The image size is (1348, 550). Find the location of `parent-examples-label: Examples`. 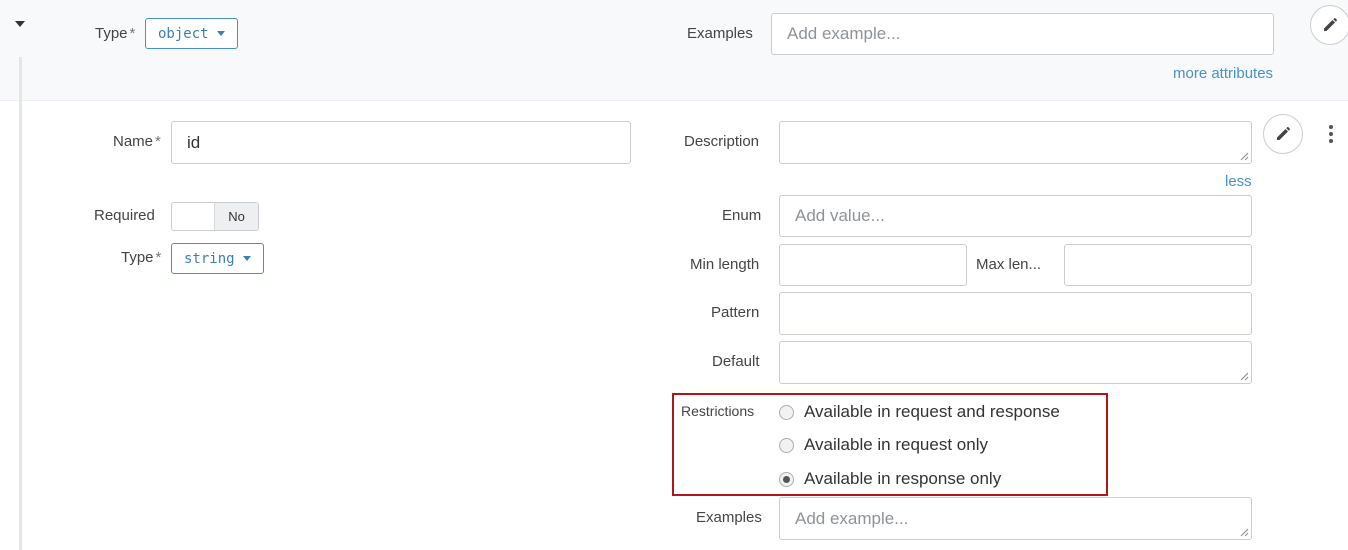

parent-examples-label: Examples is located at coordinates (720, 33).